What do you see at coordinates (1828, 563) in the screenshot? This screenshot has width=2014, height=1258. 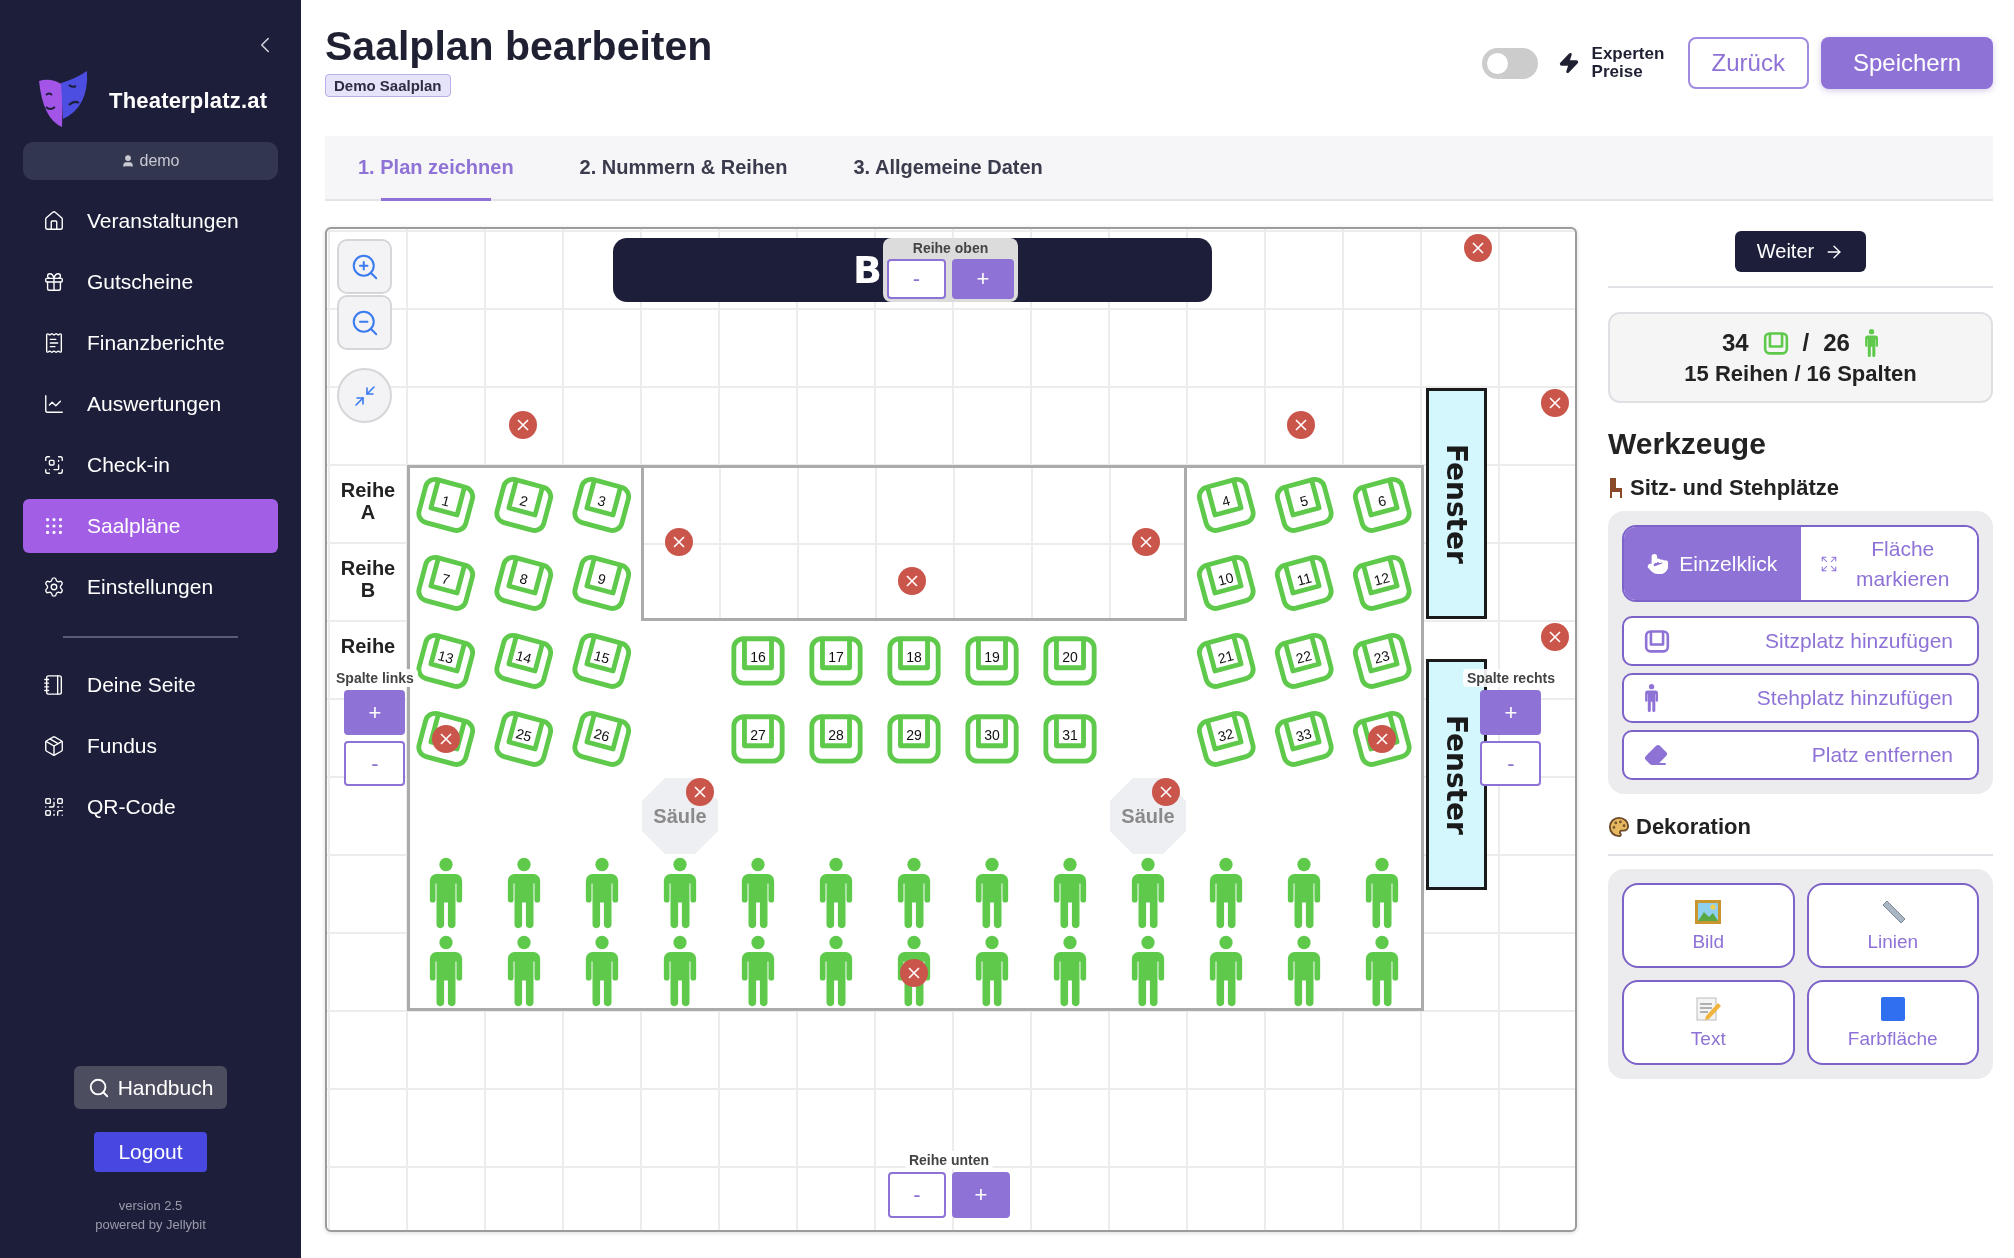 I see `expand-icon` at bounding box center [1828, 563].